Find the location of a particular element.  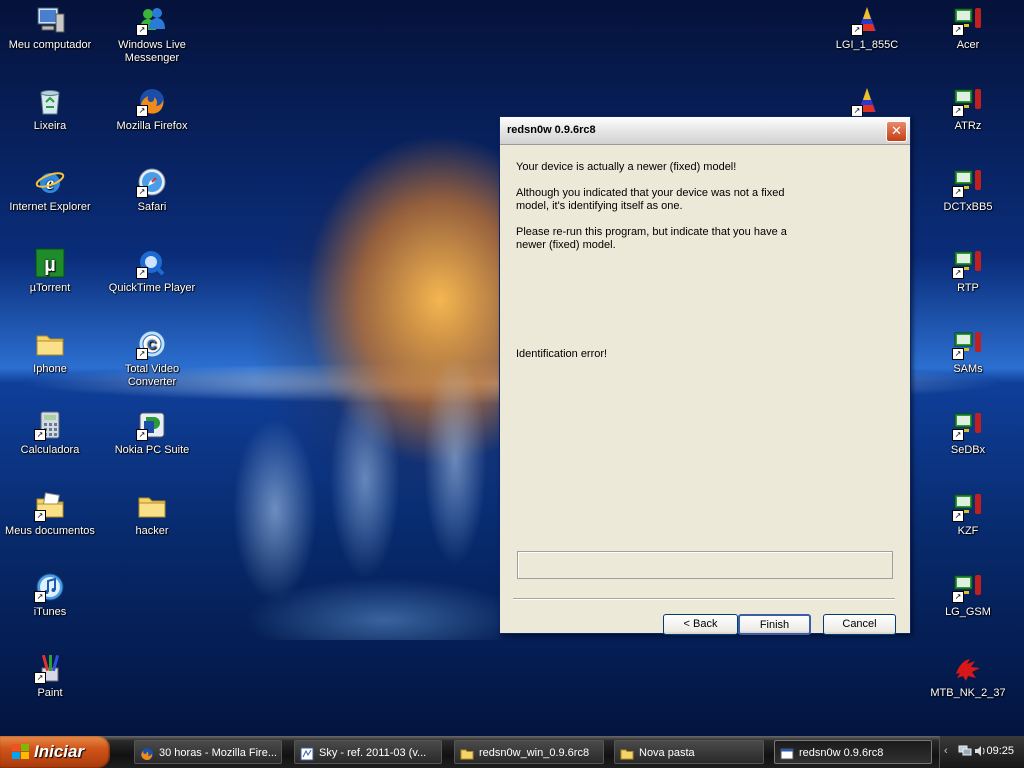

desktop-icon-label: LG_GSM is located at coordinates (968, 612).